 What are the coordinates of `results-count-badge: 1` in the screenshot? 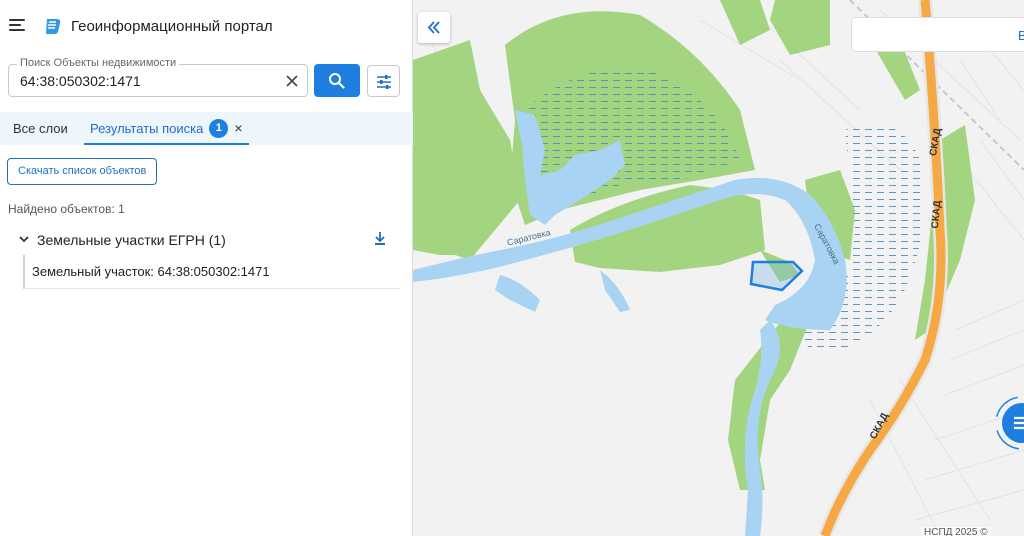 It's located at (219, 129).